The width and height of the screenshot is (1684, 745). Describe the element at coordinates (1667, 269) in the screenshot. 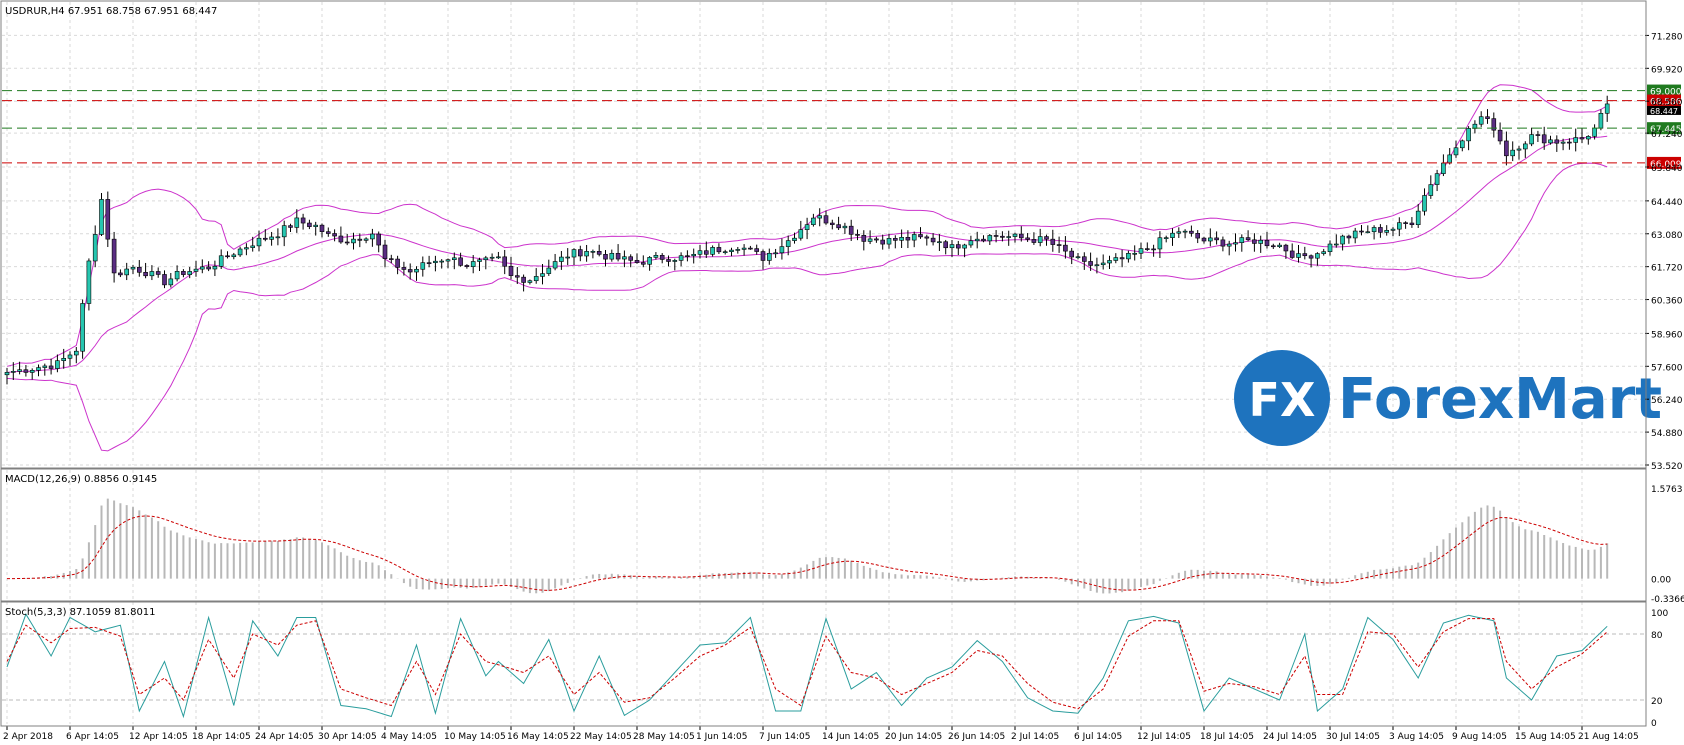

I see `y-tick-label: 61.720` at that location.